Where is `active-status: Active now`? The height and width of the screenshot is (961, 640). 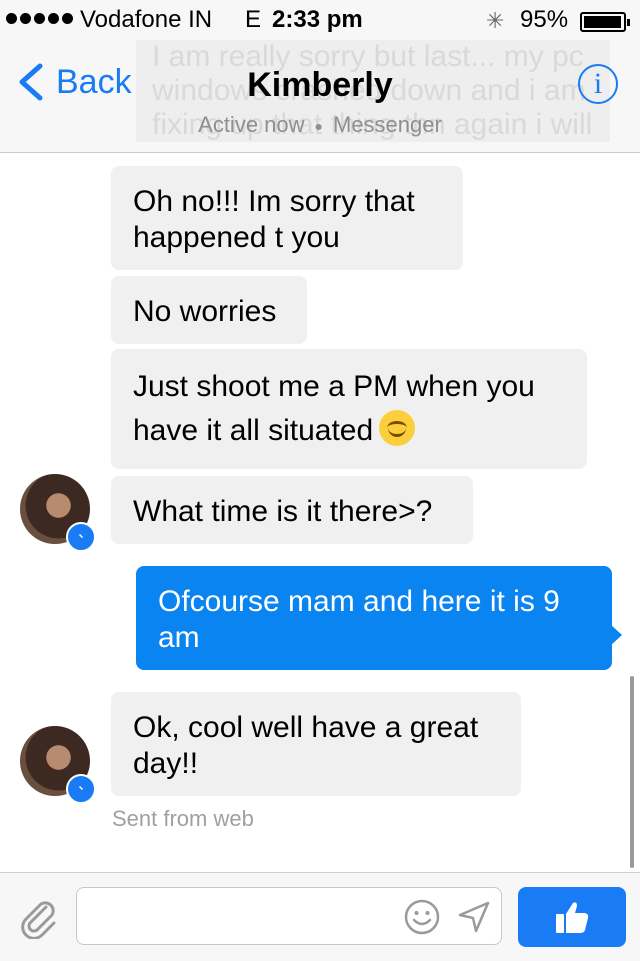
active-status: Active now is located at coordinates (251, 124).